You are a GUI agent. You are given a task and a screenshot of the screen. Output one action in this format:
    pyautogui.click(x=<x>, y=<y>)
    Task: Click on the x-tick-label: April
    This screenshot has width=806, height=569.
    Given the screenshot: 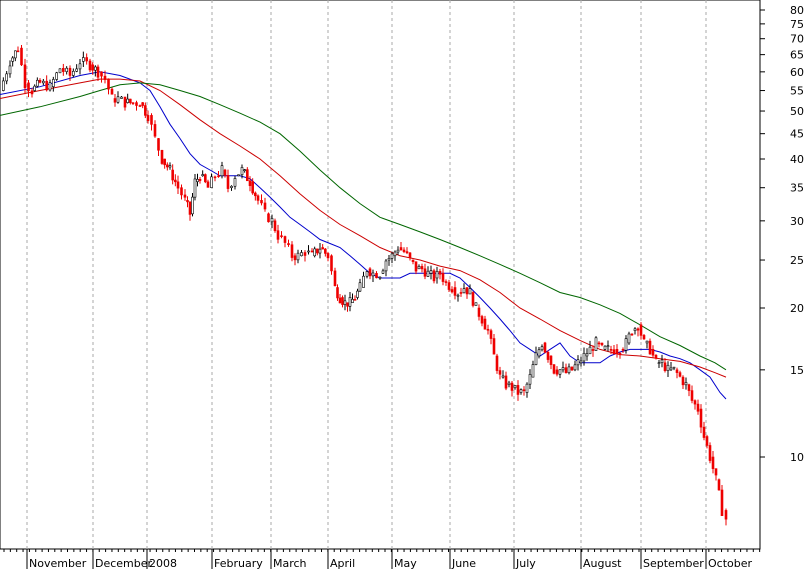 What is the action you would take?
    pyautogui.click(x=342, y=563)
    